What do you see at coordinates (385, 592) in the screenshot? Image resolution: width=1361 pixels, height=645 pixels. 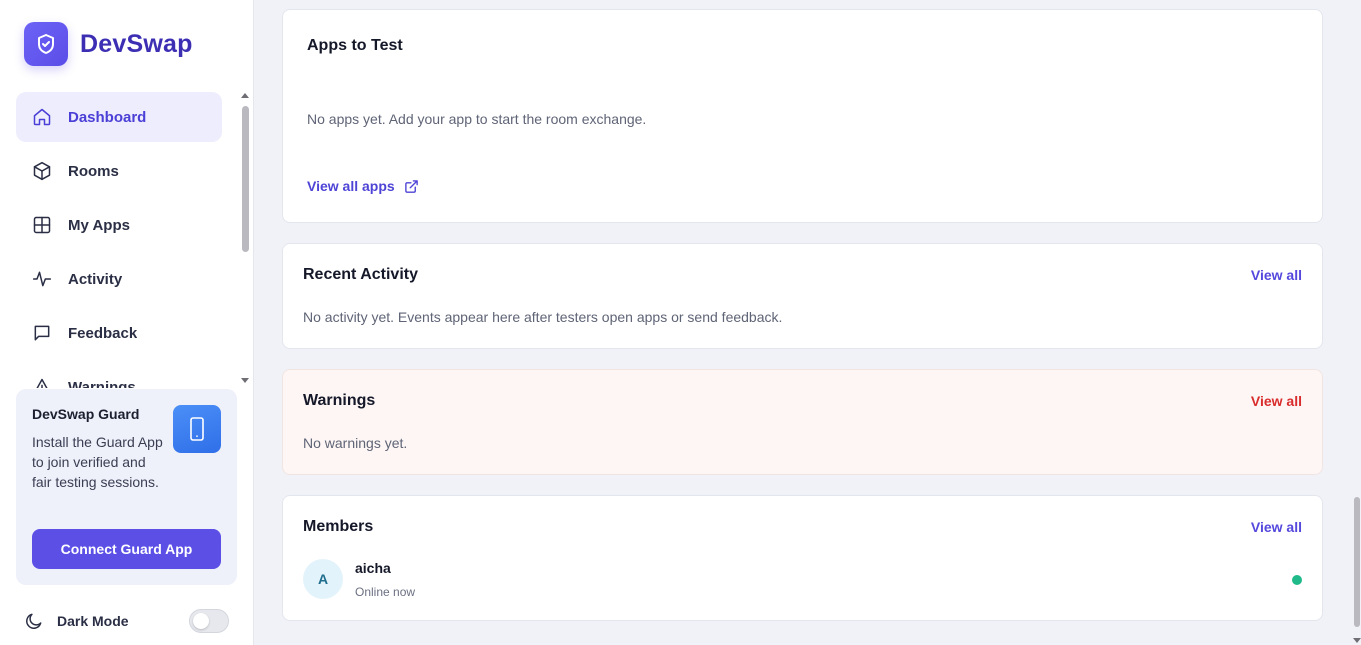 I see `member-status: Online now` at bounding box center [385, 592].